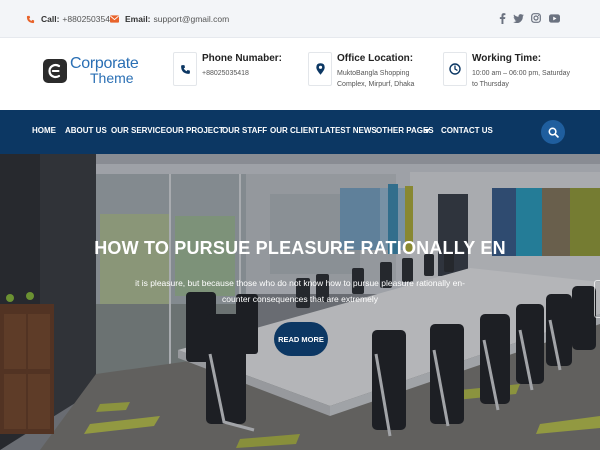 The image size is (600, 450). Describe the element at coordinates (195, 130) in the screenshot. I see `nav-item-our-project: OUR PROJECT` at that location.